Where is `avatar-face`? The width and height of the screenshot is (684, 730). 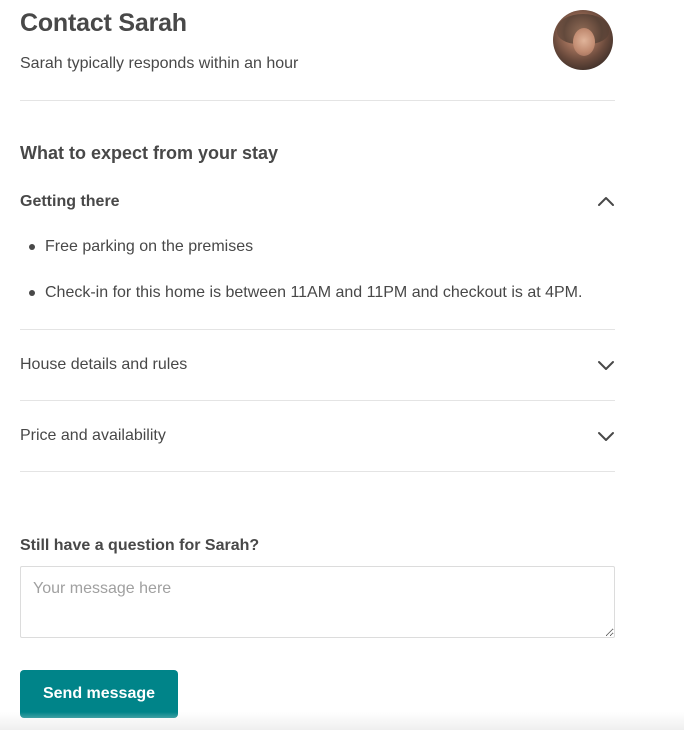
avatar-face is located at coordinates (584, 42).